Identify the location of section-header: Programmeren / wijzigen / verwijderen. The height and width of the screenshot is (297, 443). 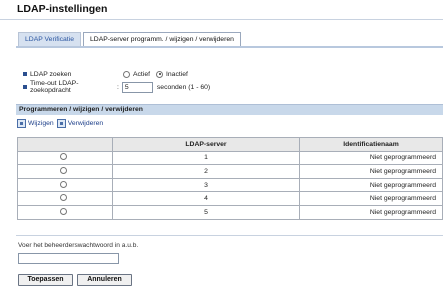
(229, 109).